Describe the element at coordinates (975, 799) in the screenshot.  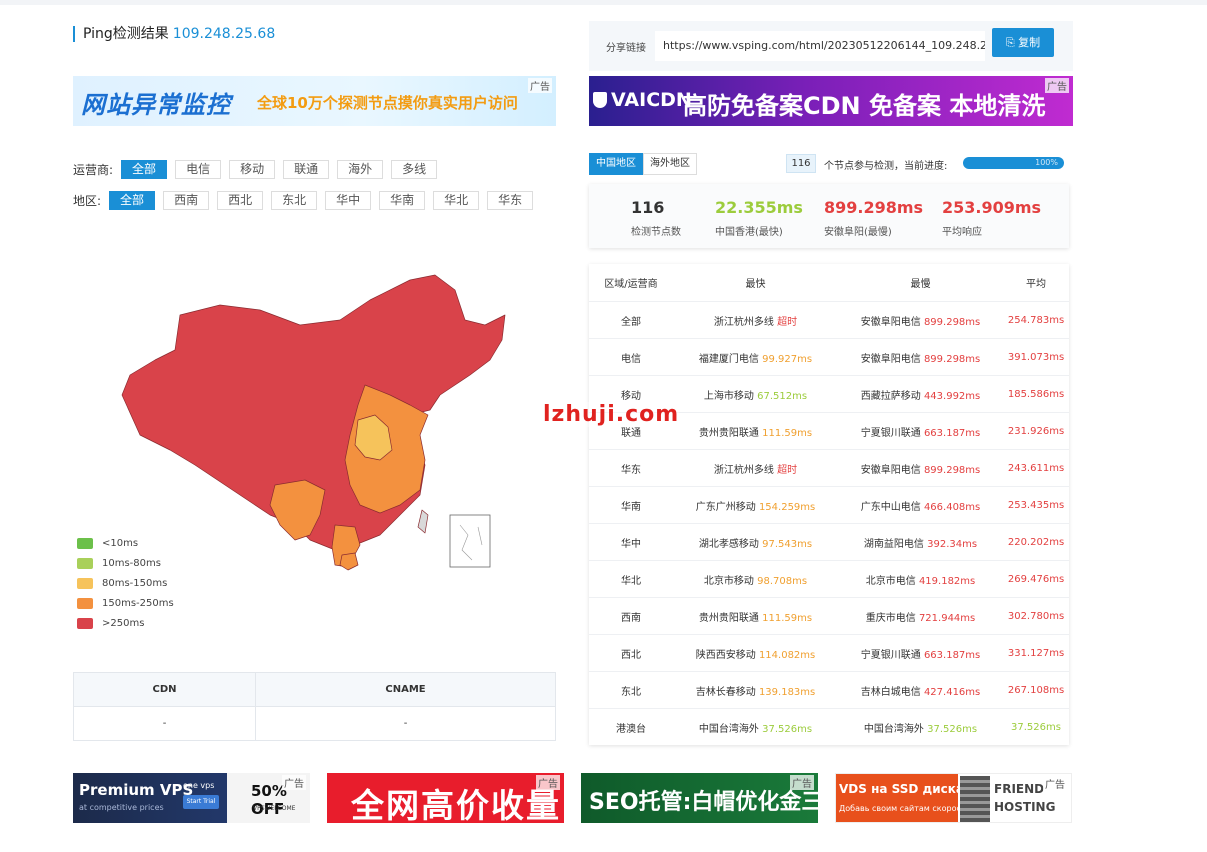
I see `server-rack-icon` at that location.